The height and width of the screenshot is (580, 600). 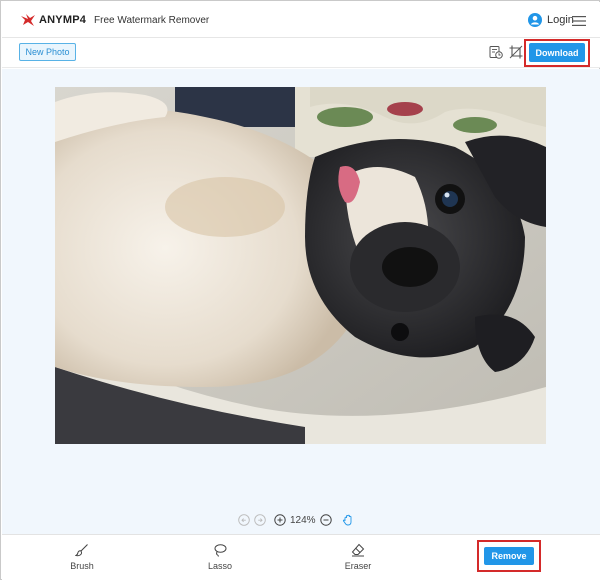 I want to click on eraser-tool: Eraser, so click(x=358, y=557).